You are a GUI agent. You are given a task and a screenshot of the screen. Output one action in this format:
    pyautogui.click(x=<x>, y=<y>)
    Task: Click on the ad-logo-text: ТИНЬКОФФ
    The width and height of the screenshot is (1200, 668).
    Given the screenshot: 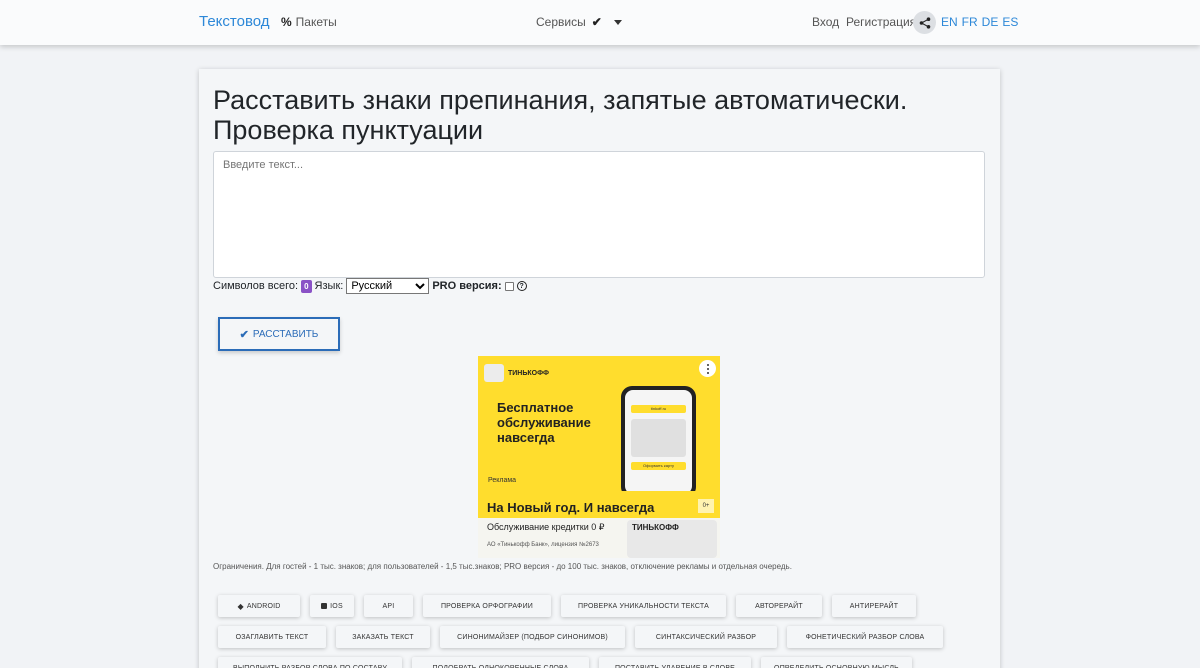 What is the action you would take?
    pyautogui.click(x=528, y=373)
    